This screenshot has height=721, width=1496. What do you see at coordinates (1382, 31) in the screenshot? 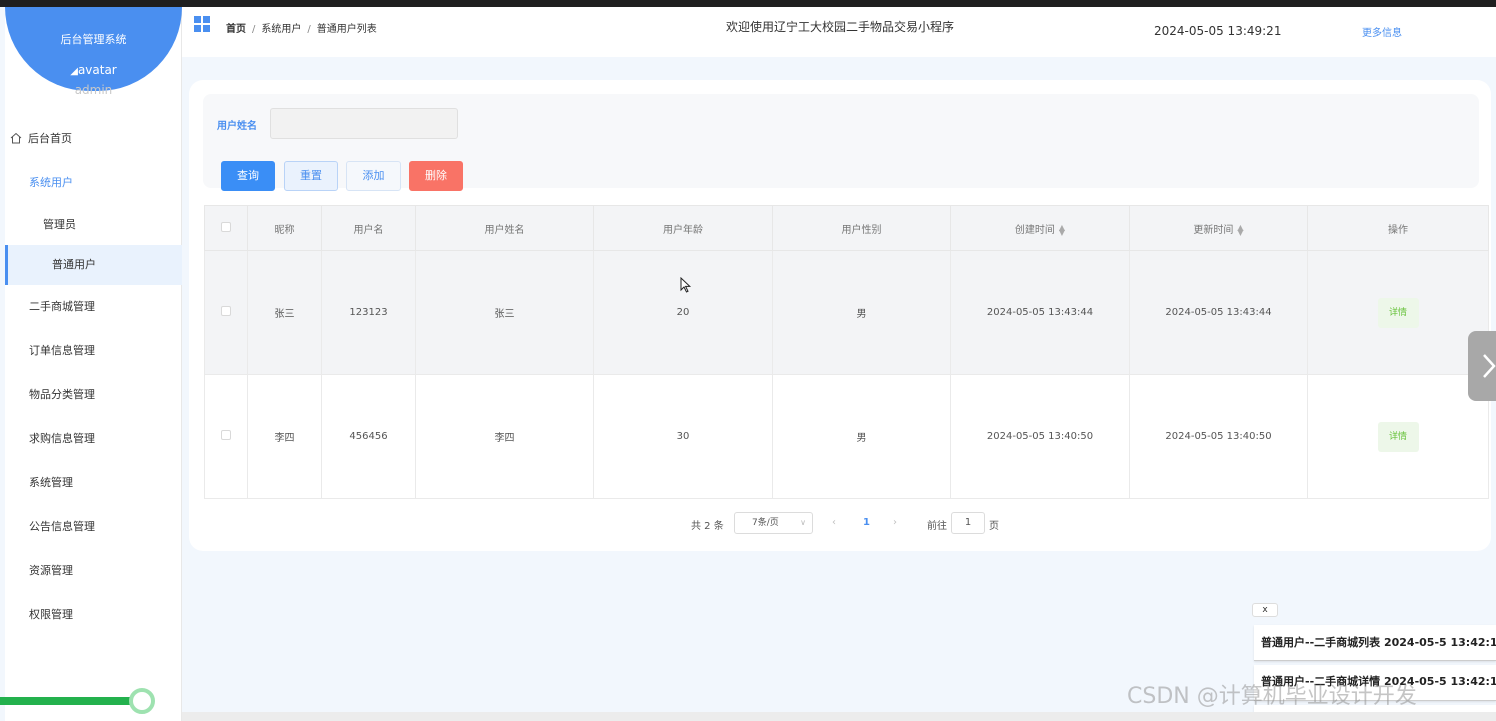
I see `more-info-link: 更多信息` at bounding box center [1382, 31].